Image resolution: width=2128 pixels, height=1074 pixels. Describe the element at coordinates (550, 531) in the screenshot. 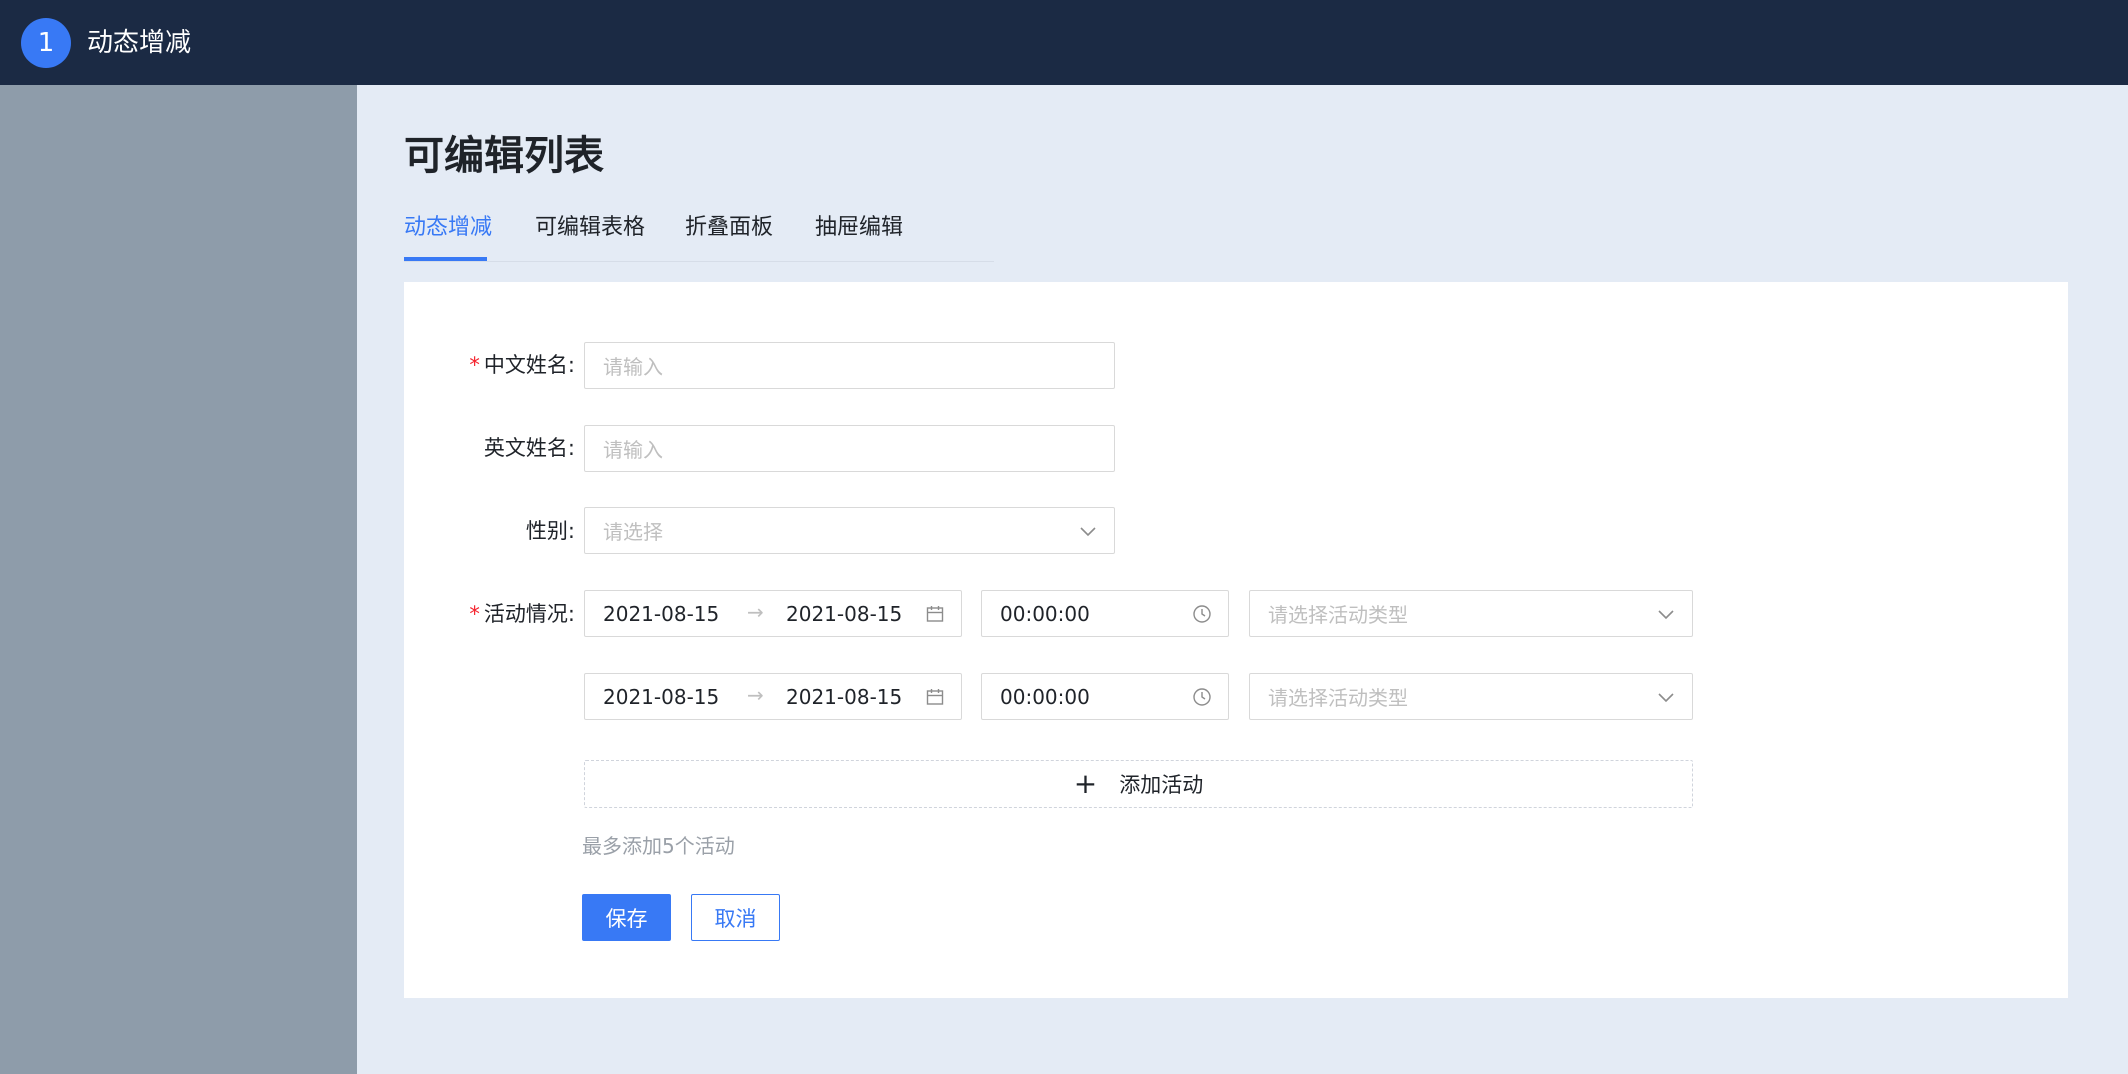

I see `gender-label: 性别:` at that location.